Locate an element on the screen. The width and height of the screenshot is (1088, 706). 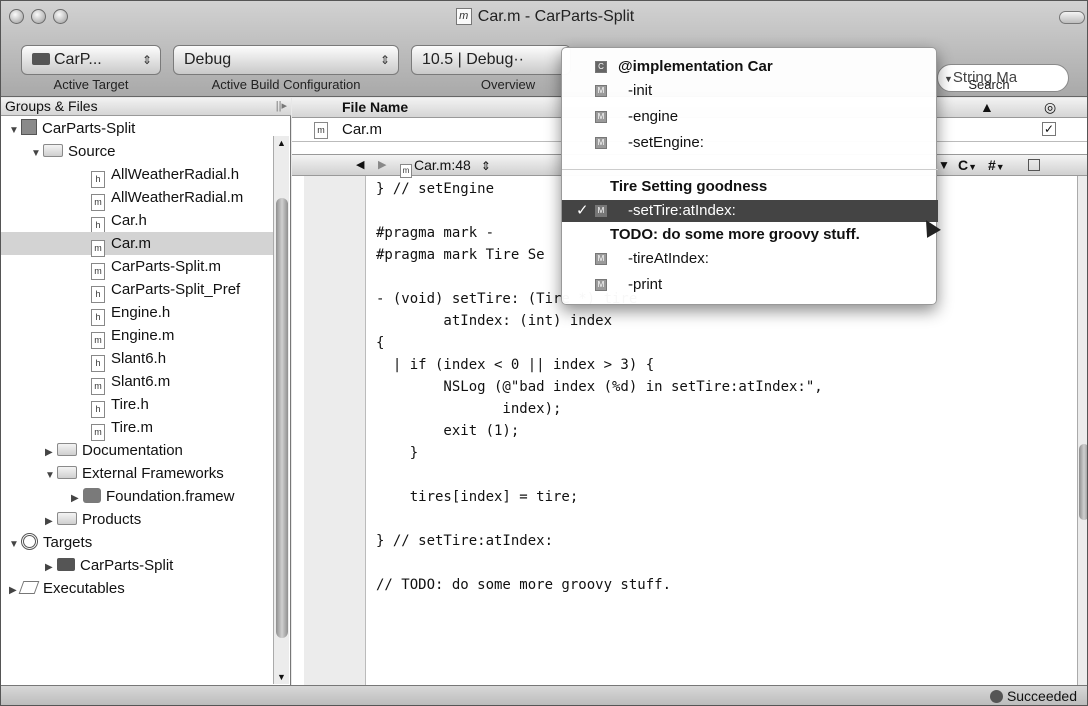
menu-item-method: M -engine is located at coordinates (750, 117).